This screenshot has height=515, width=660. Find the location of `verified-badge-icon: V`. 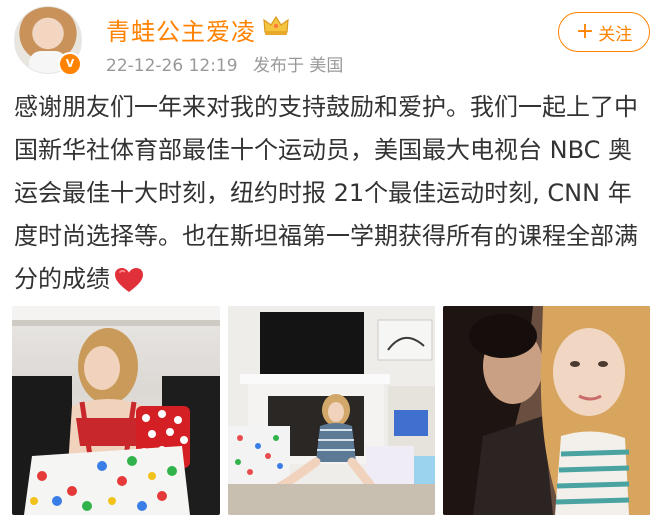

verified-badge-icon: V is located at coordinates (70, 64).